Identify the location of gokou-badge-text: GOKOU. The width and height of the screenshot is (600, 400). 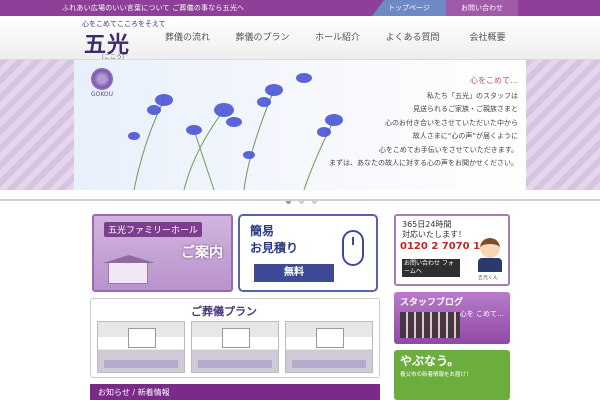
(102, 94).